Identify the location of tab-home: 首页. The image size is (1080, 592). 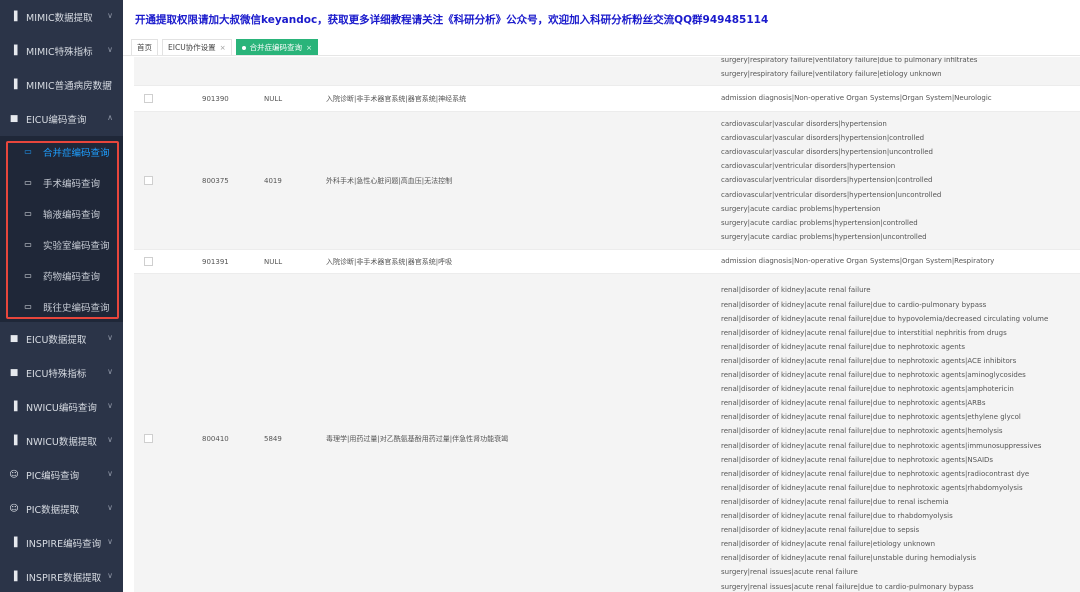
(144, 47).